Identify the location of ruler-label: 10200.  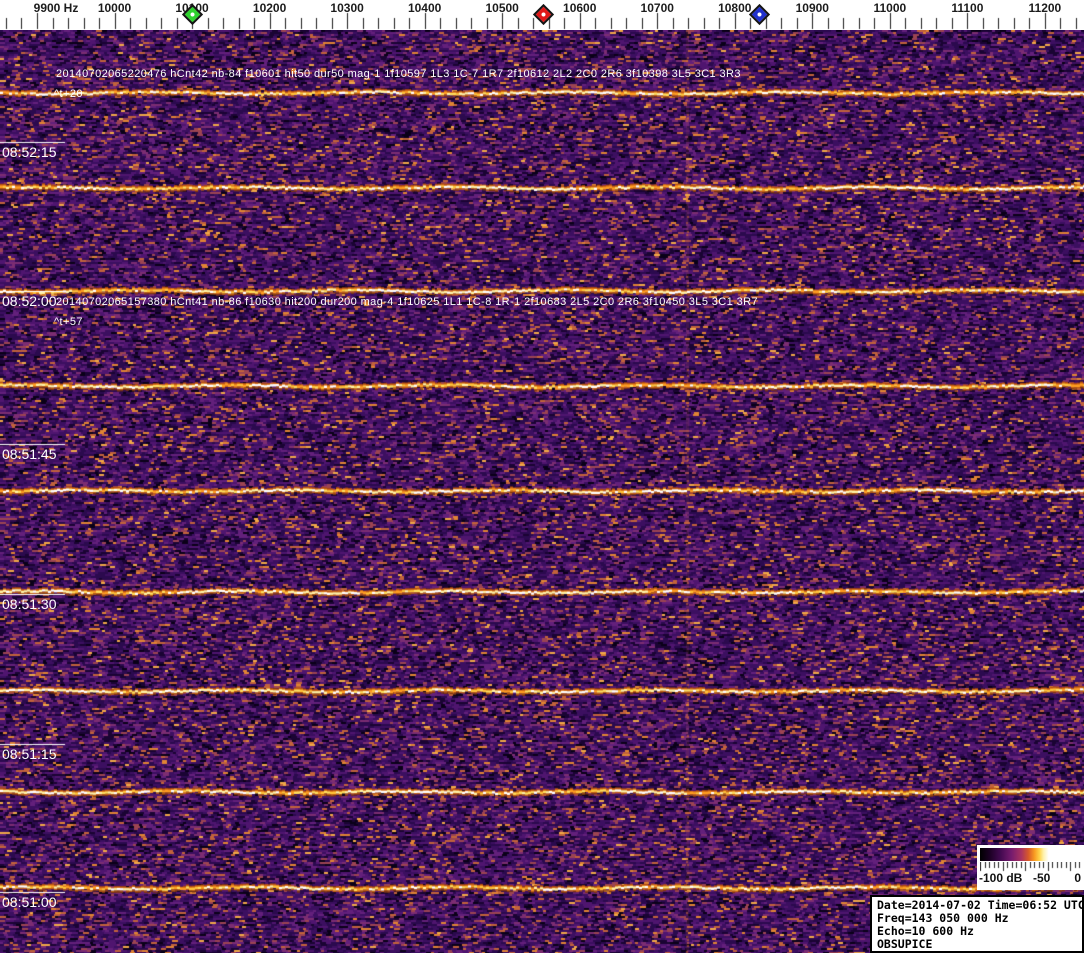
(269, 8).